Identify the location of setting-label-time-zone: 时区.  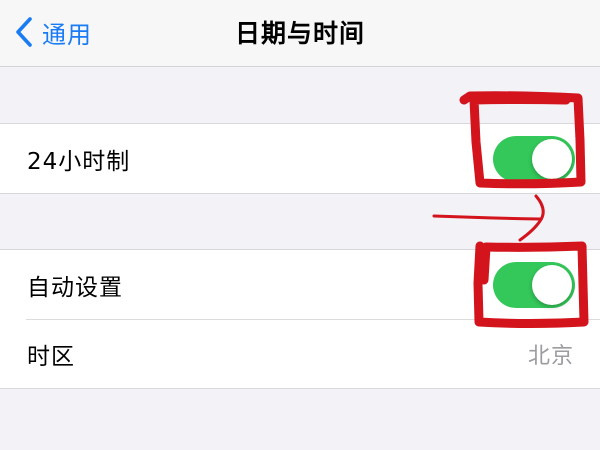
(51, 356).